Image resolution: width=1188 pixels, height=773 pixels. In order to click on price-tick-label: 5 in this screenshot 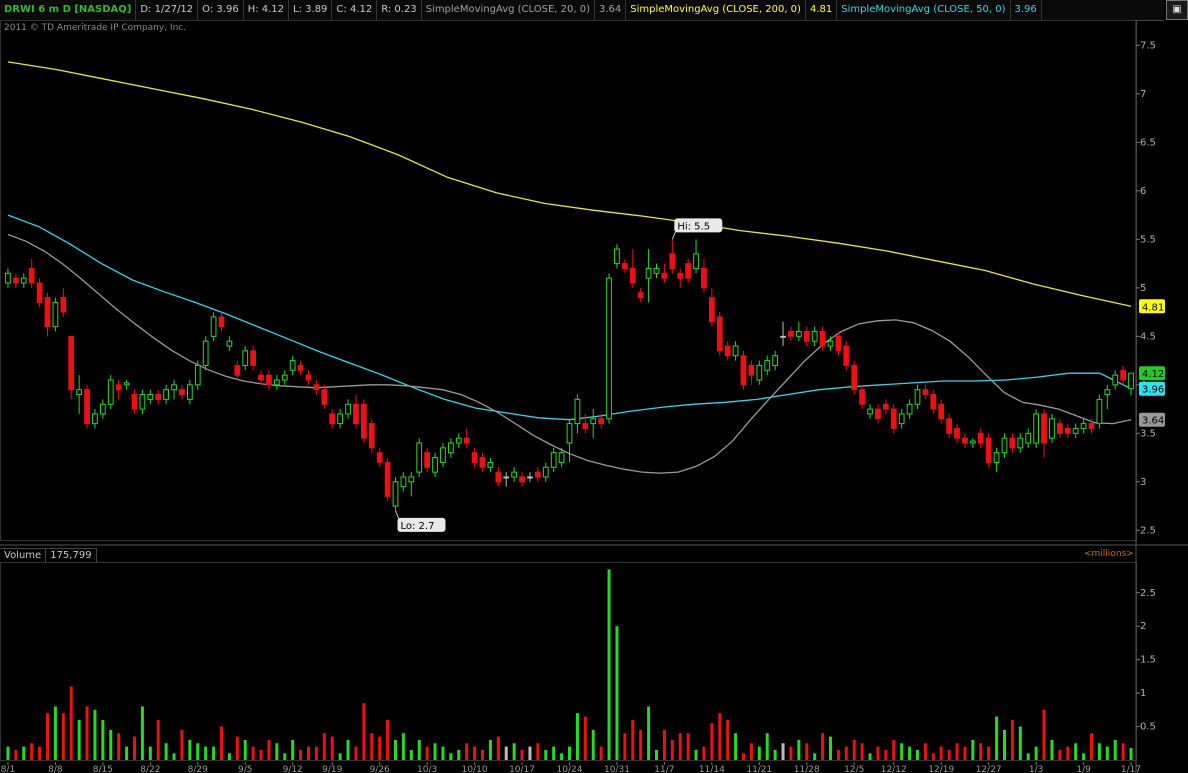, I will do `click(1143, 288)`.